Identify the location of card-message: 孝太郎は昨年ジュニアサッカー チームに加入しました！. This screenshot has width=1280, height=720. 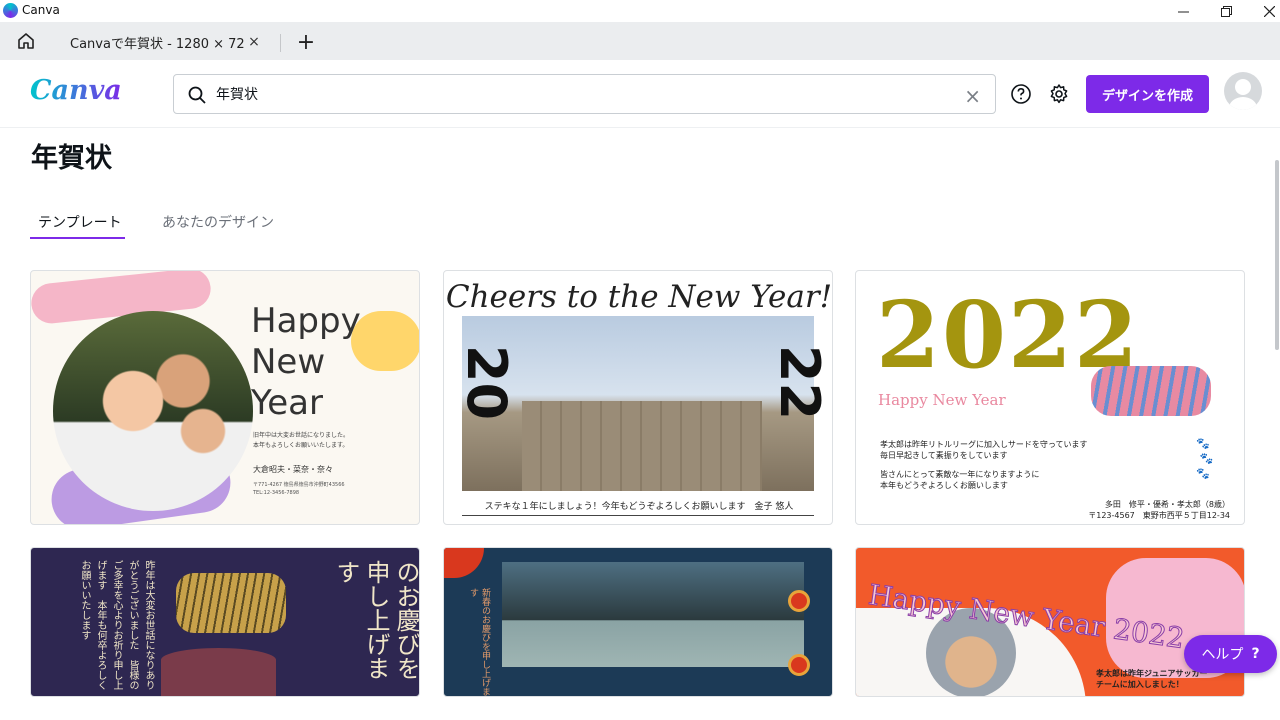
(1151, 679).